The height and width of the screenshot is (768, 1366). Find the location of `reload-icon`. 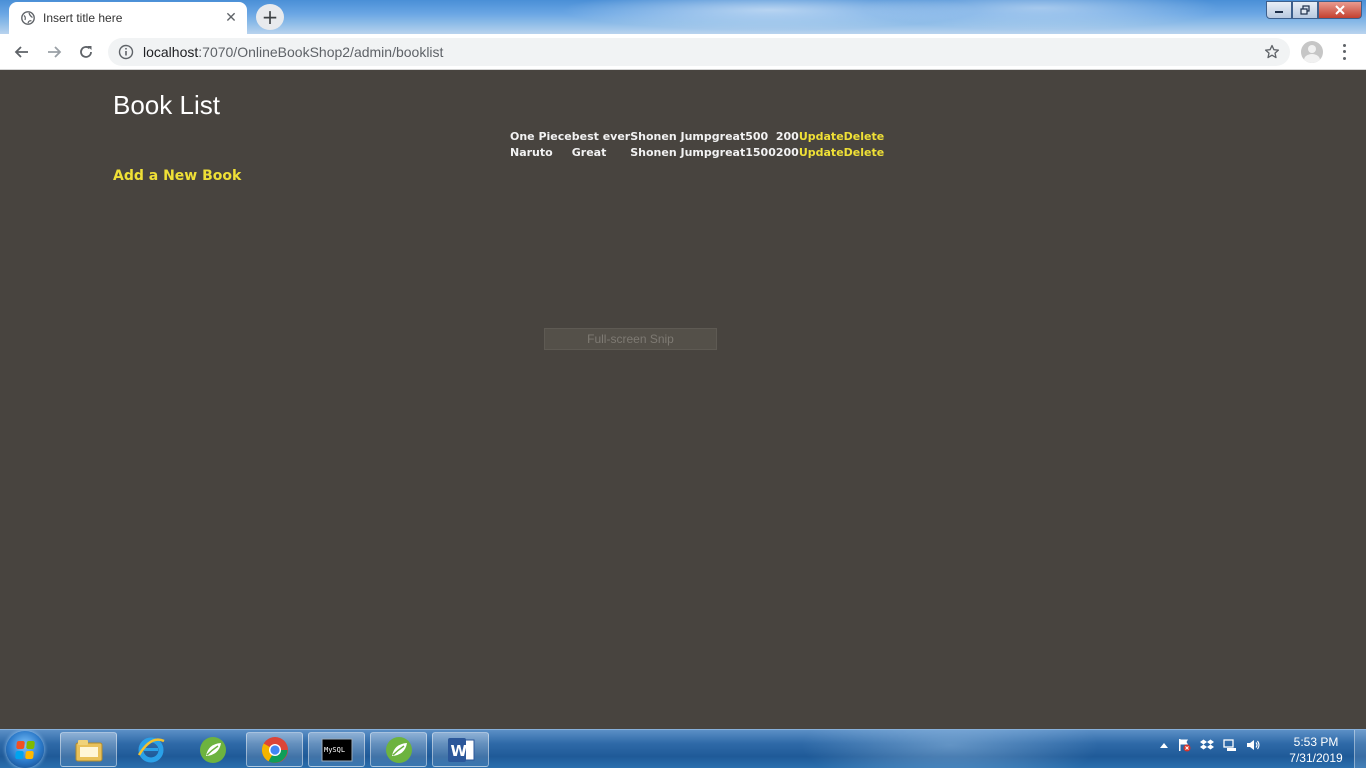

reload-icon is located at coordinates (86, 51).